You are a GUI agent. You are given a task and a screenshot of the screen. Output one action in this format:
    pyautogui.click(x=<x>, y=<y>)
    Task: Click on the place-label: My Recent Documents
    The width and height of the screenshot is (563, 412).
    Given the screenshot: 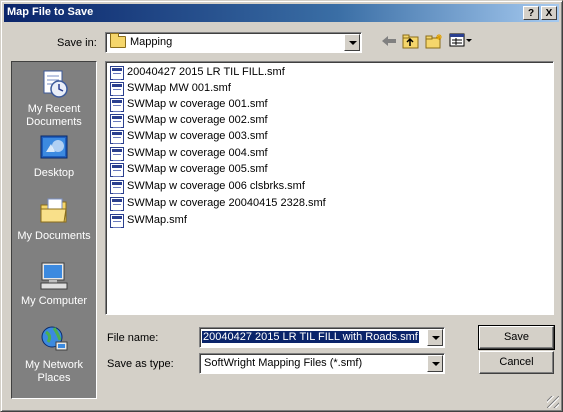 What is the action you would take?
    pyautogui.click(x=54, y=115)
    